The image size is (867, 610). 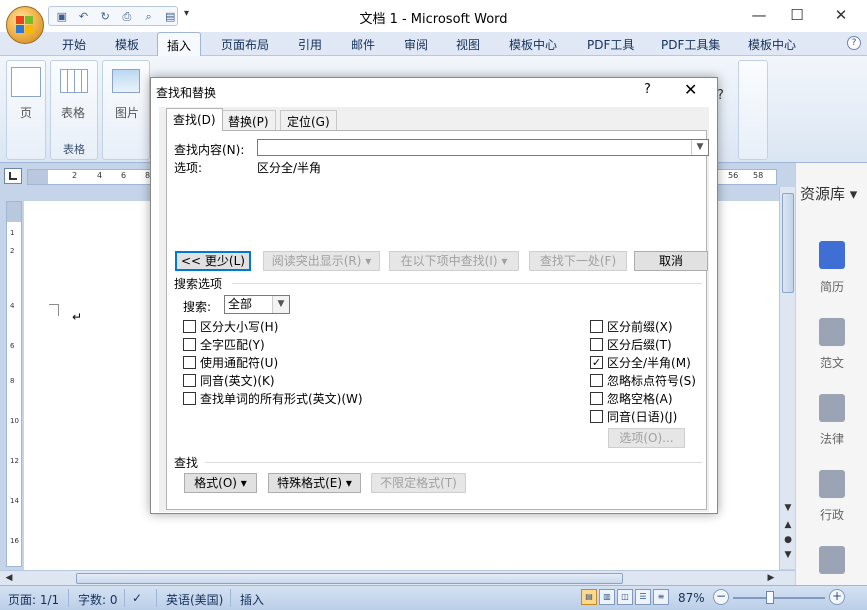 I want to click on match-width-checkbox: ✓ 区分全/半角(M), so click(x=640, y=362).